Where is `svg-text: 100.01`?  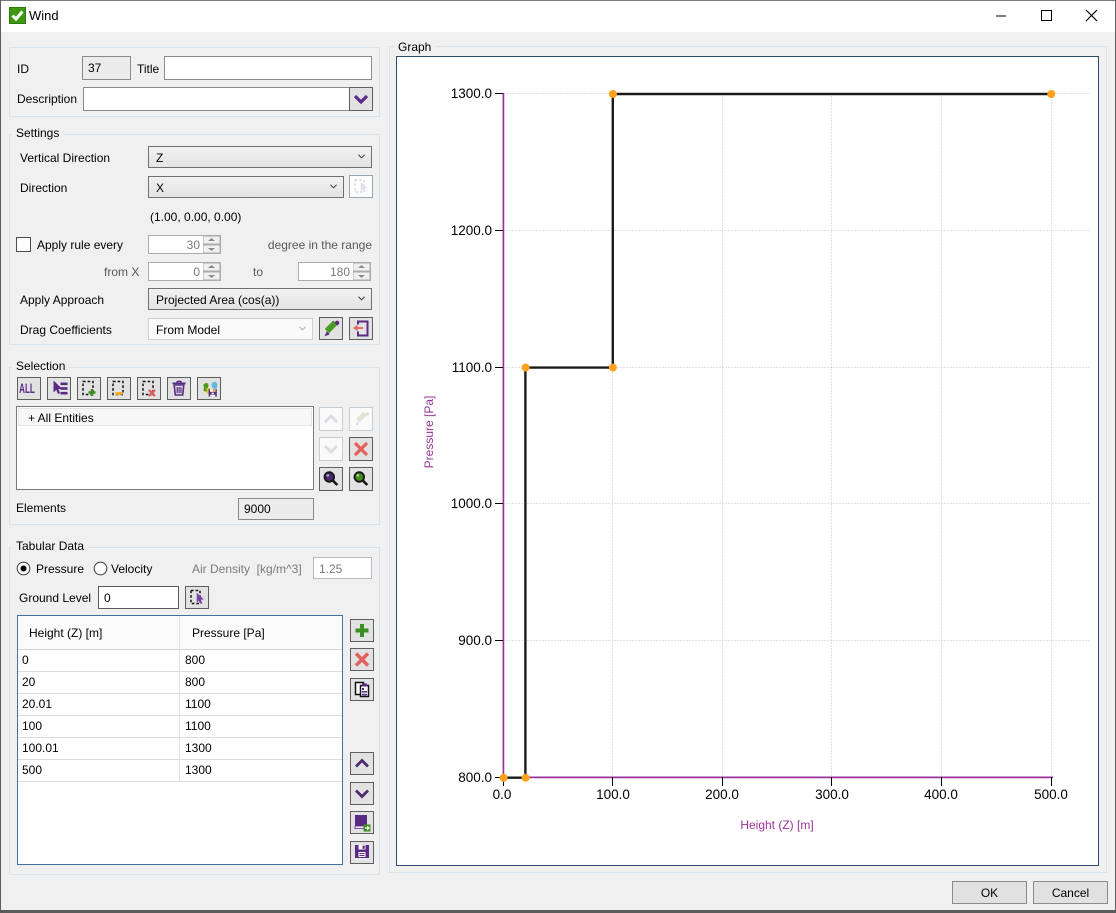
svg-text: 100.01 is located at coordinates (40, 748).